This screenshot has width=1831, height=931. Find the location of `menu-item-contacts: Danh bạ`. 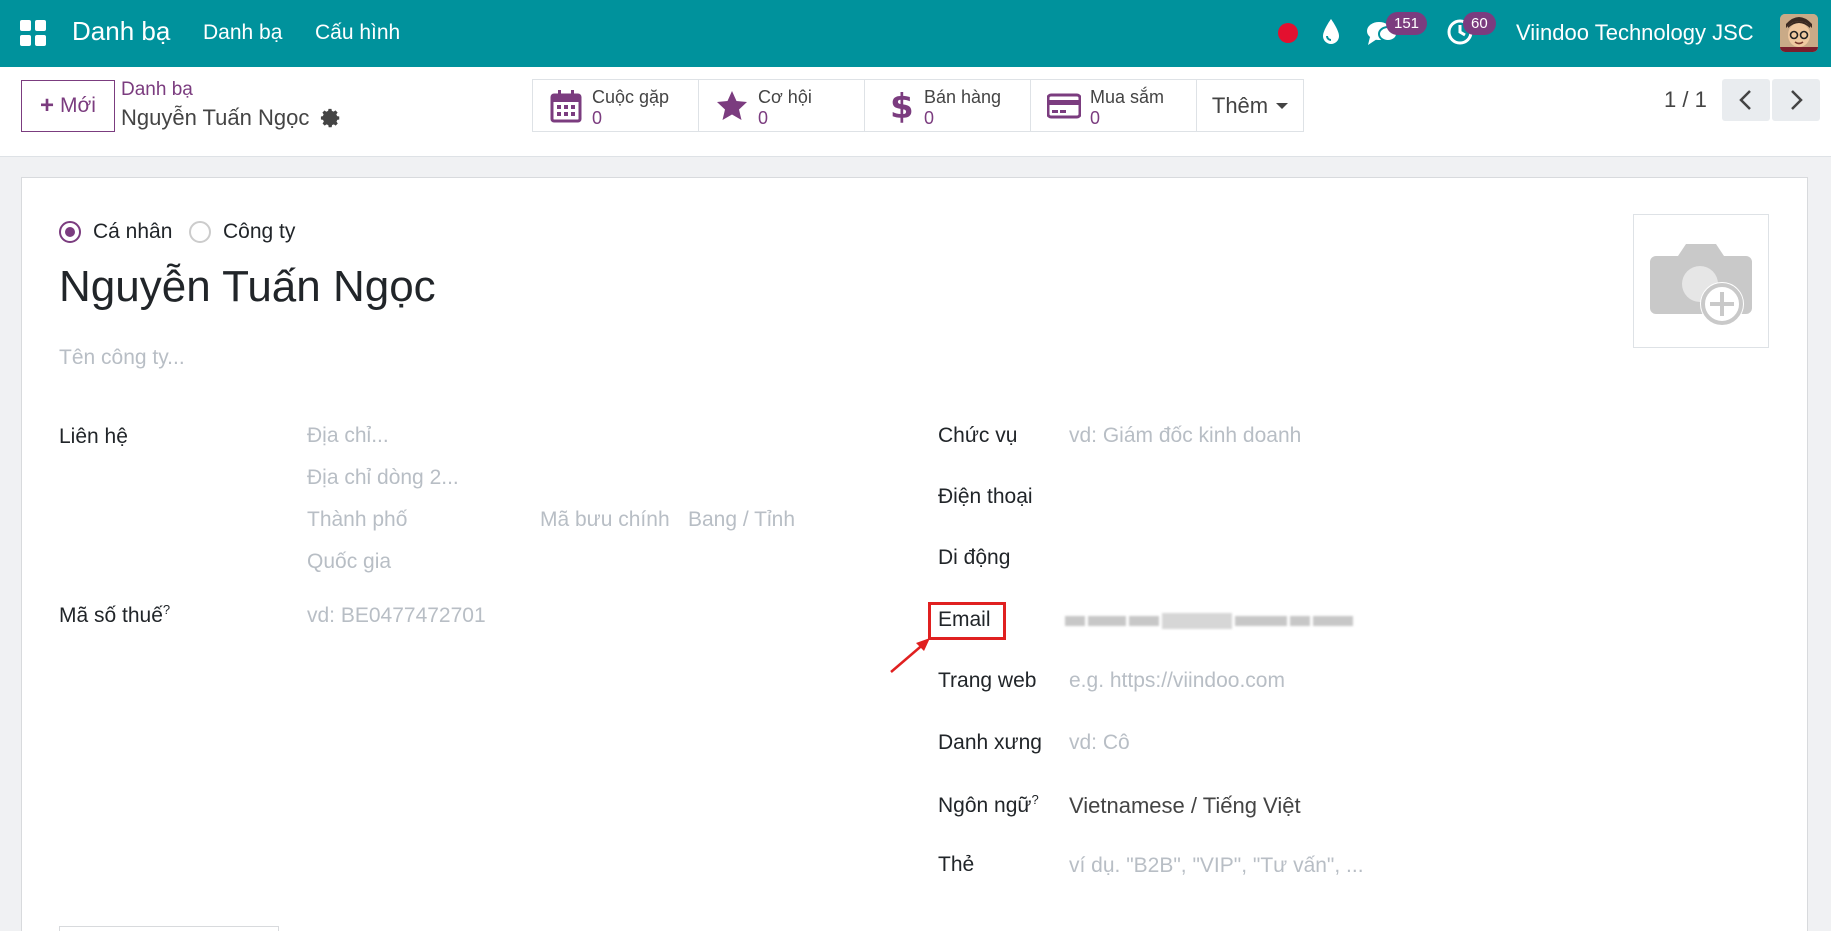

menu-item-contacts: Danh bạ is located at coordinates (242, 33).